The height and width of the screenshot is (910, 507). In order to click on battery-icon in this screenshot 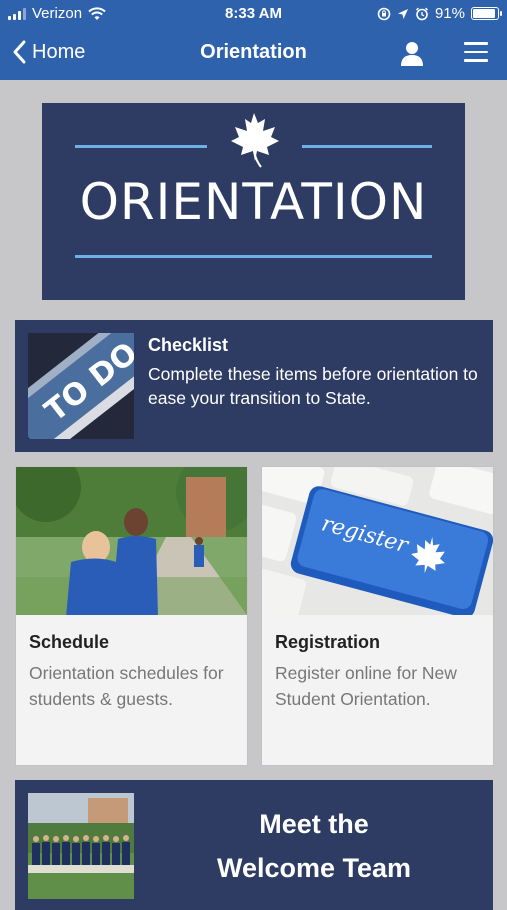, I will do `click(486, 13)`.